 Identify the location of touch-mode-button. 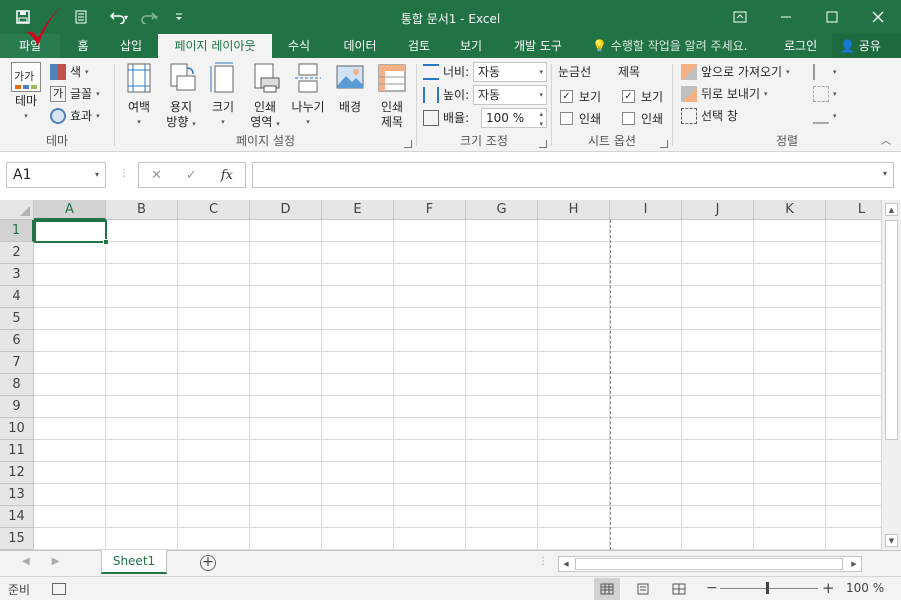
(81, 17).